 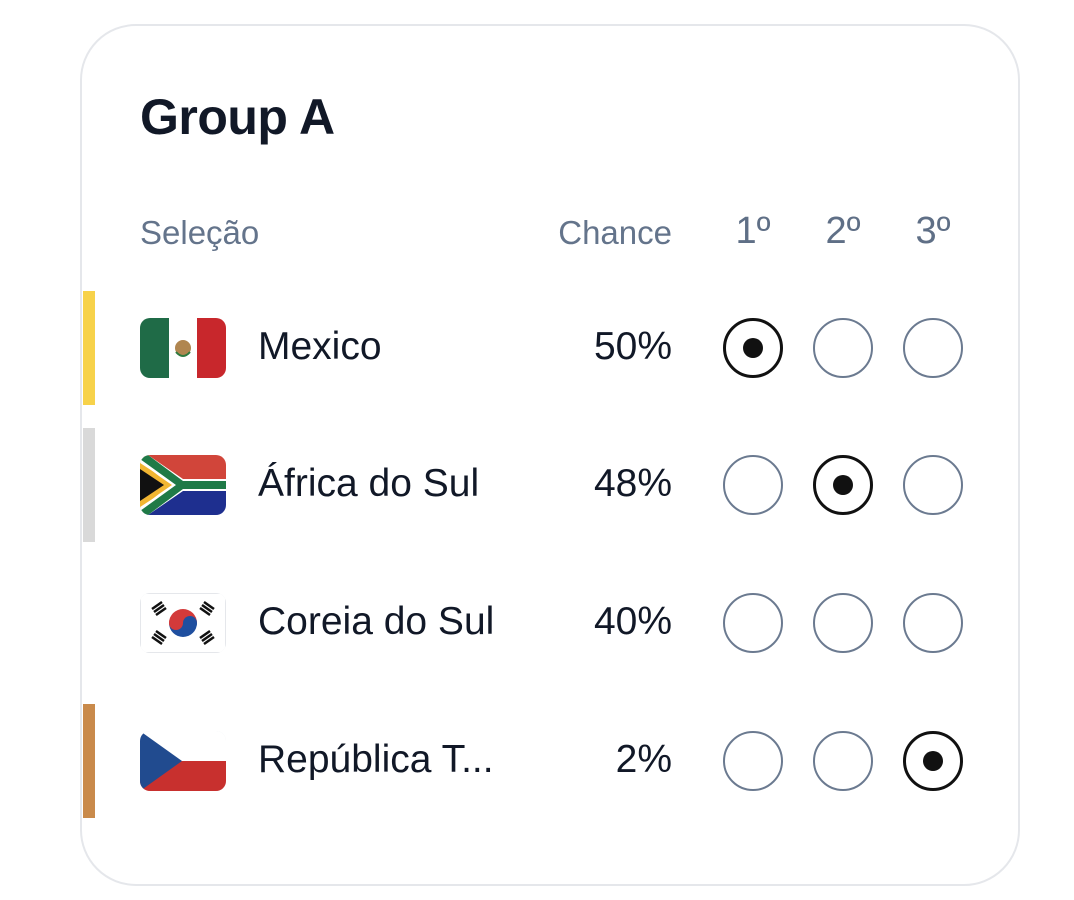 What do you see at coordinates (183, 761) in the screenshot?
I see `czech-republic-flag-icon` at bounding box center [183, 761].